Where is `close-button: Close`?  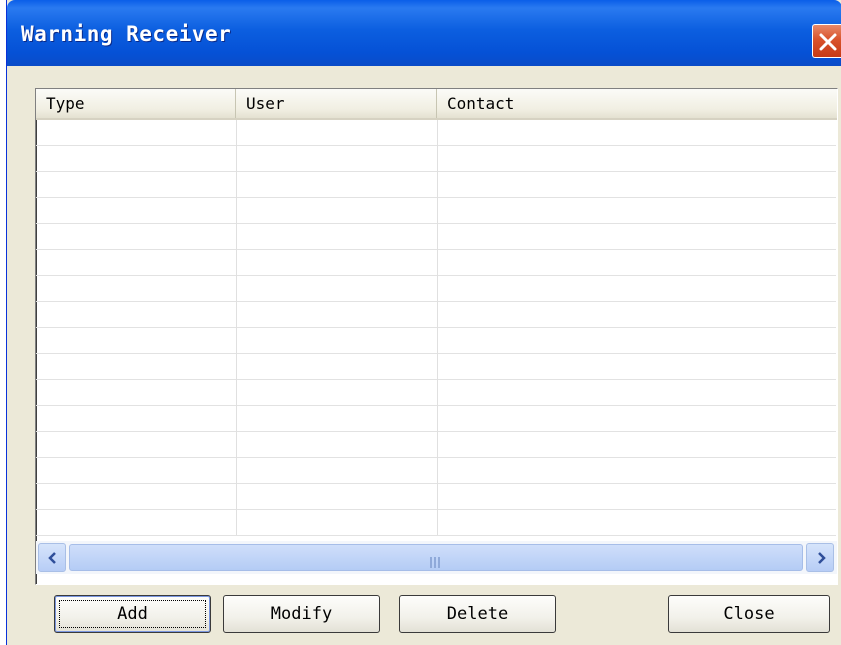 close-button: Close is located at coordinates (749, 614).